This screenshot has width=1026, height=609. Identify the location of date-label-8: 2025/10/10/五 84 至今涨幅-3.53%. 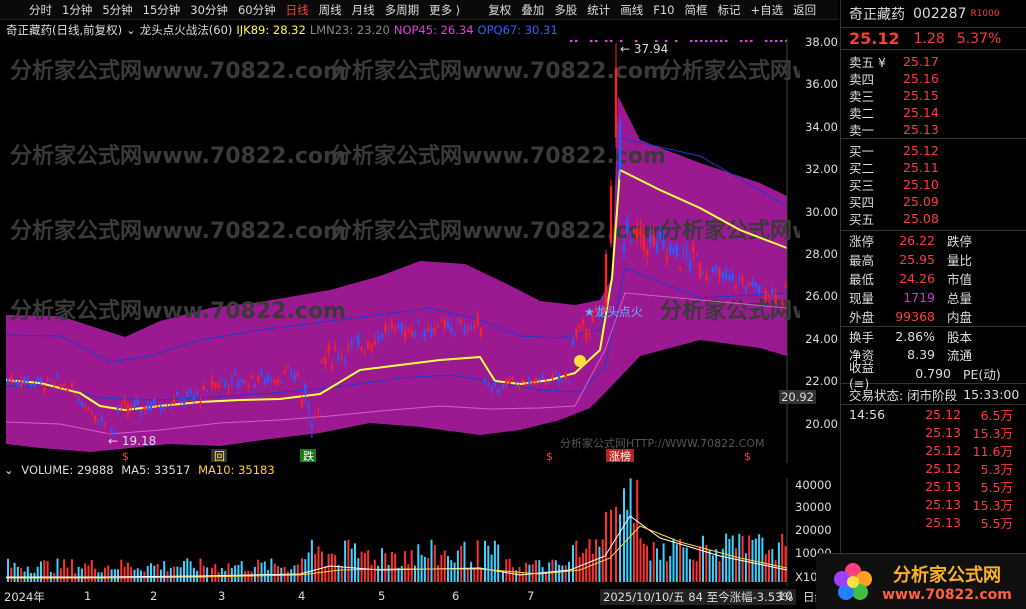
(698, 597).